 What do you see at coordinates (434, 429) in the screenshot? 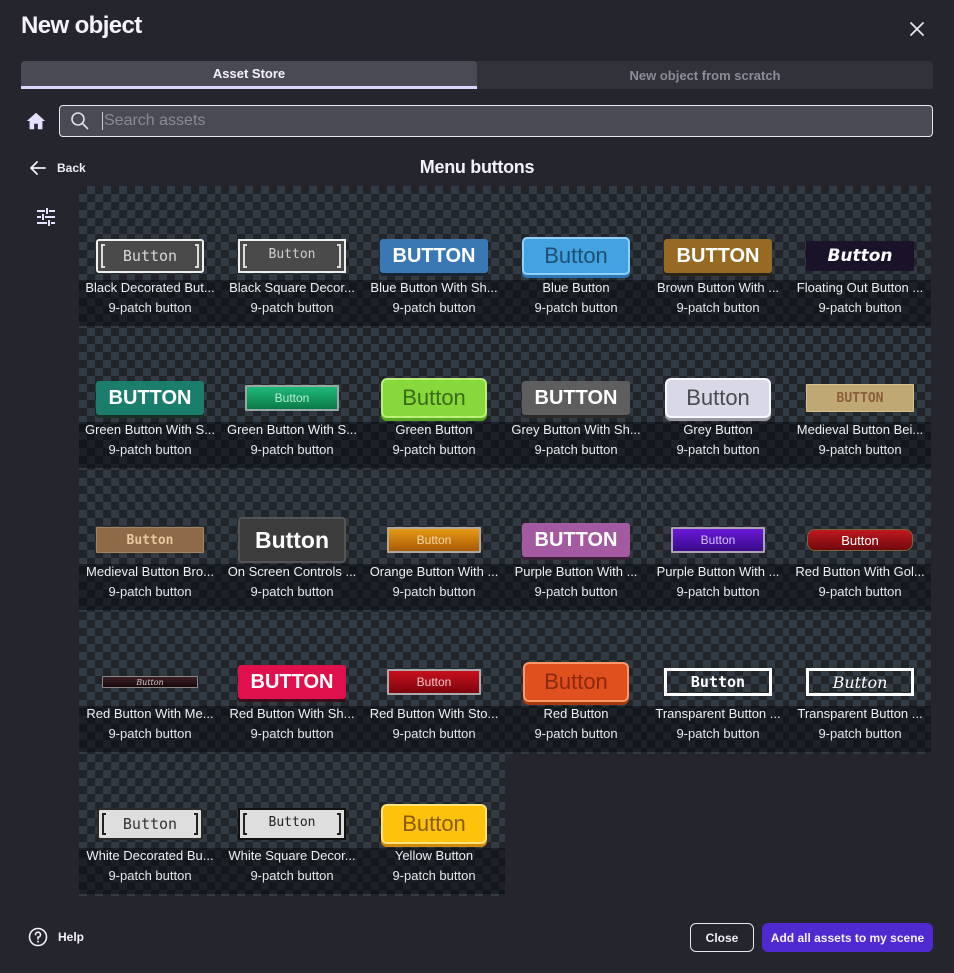
I see `asset-name: Green Button` at bounding box center [434, 429].